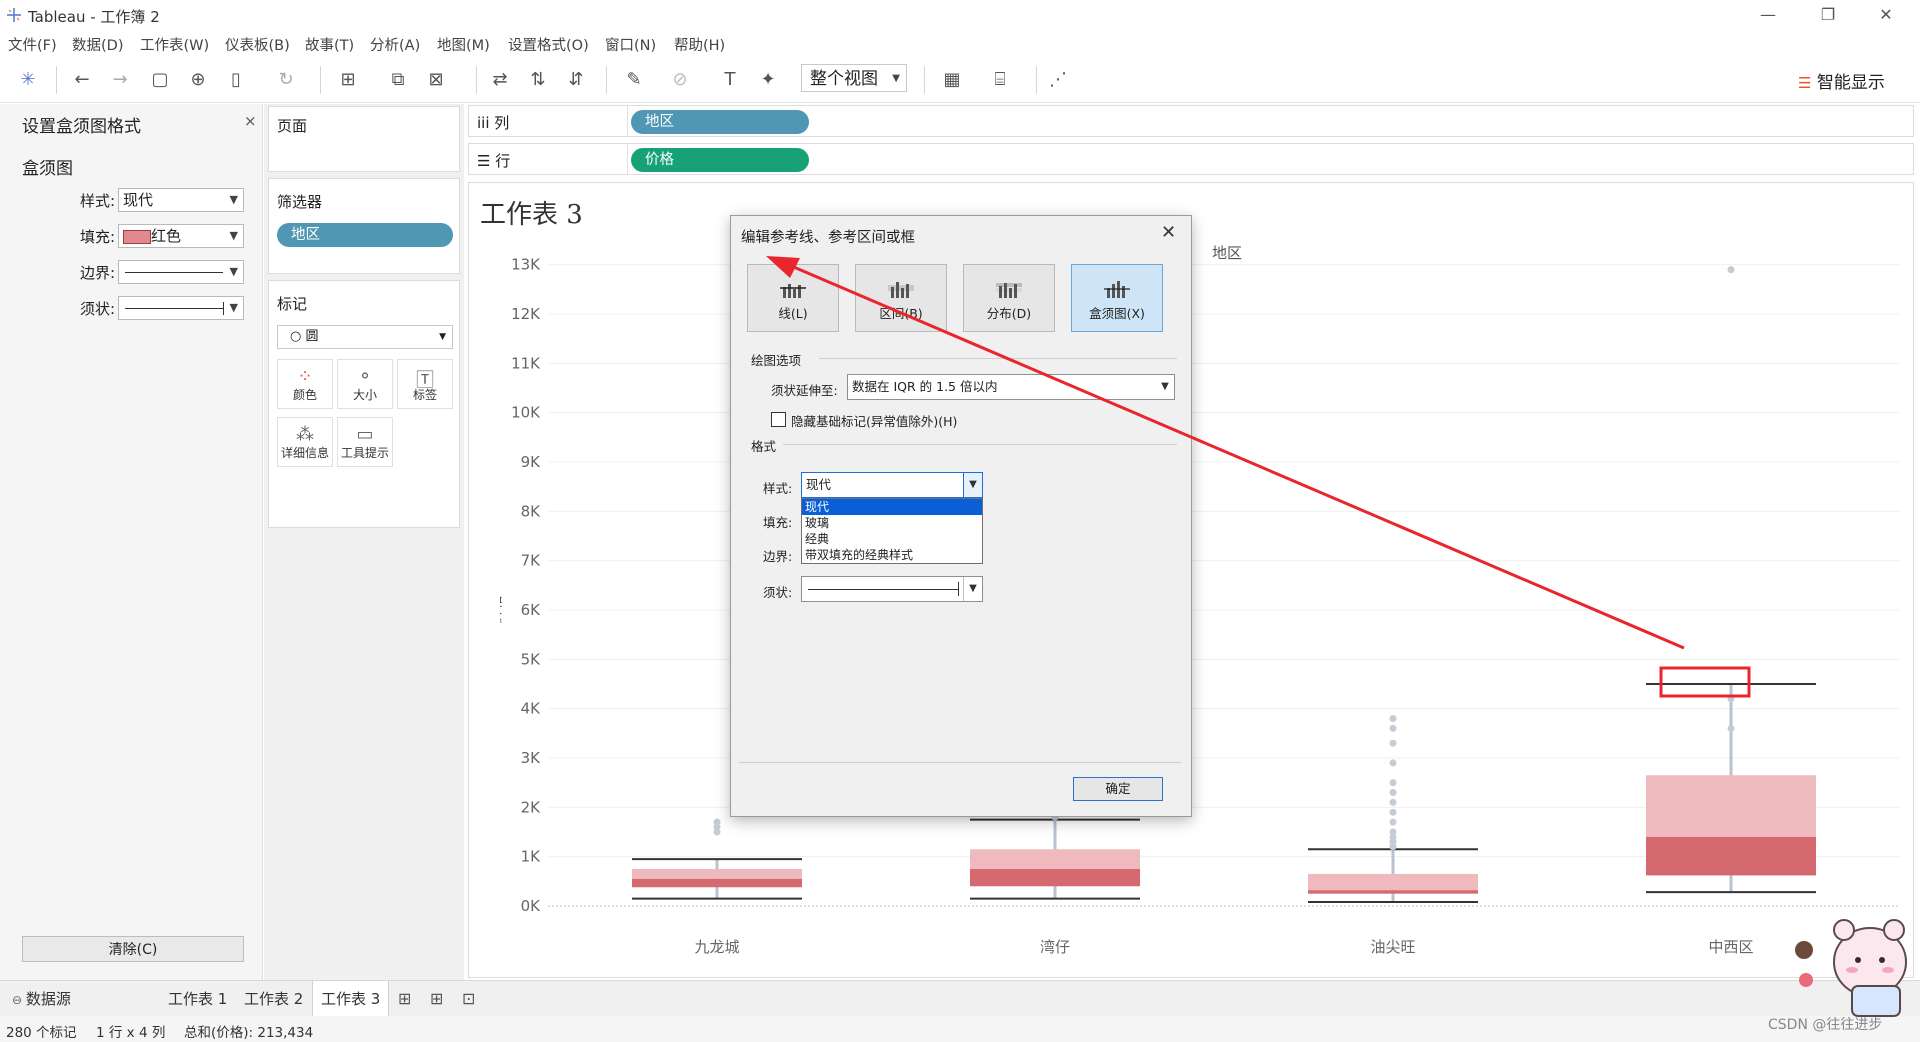  Describe the element at coordinates (174, 44) in the screenshot. I see `menu-worksheet: 工作表(W)` at that location.